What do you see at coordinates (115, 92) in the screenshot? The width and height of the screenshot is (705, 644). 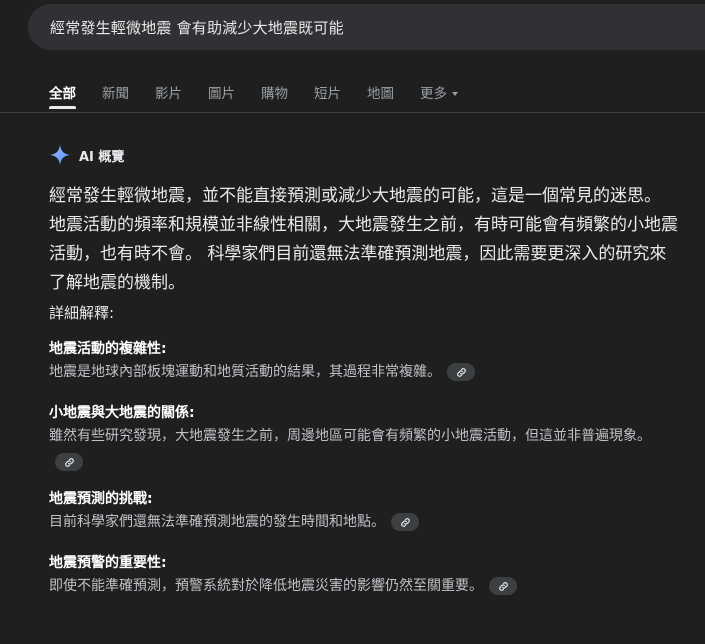 I see `tab-news: 新聞` at bounding box center [115, 92].